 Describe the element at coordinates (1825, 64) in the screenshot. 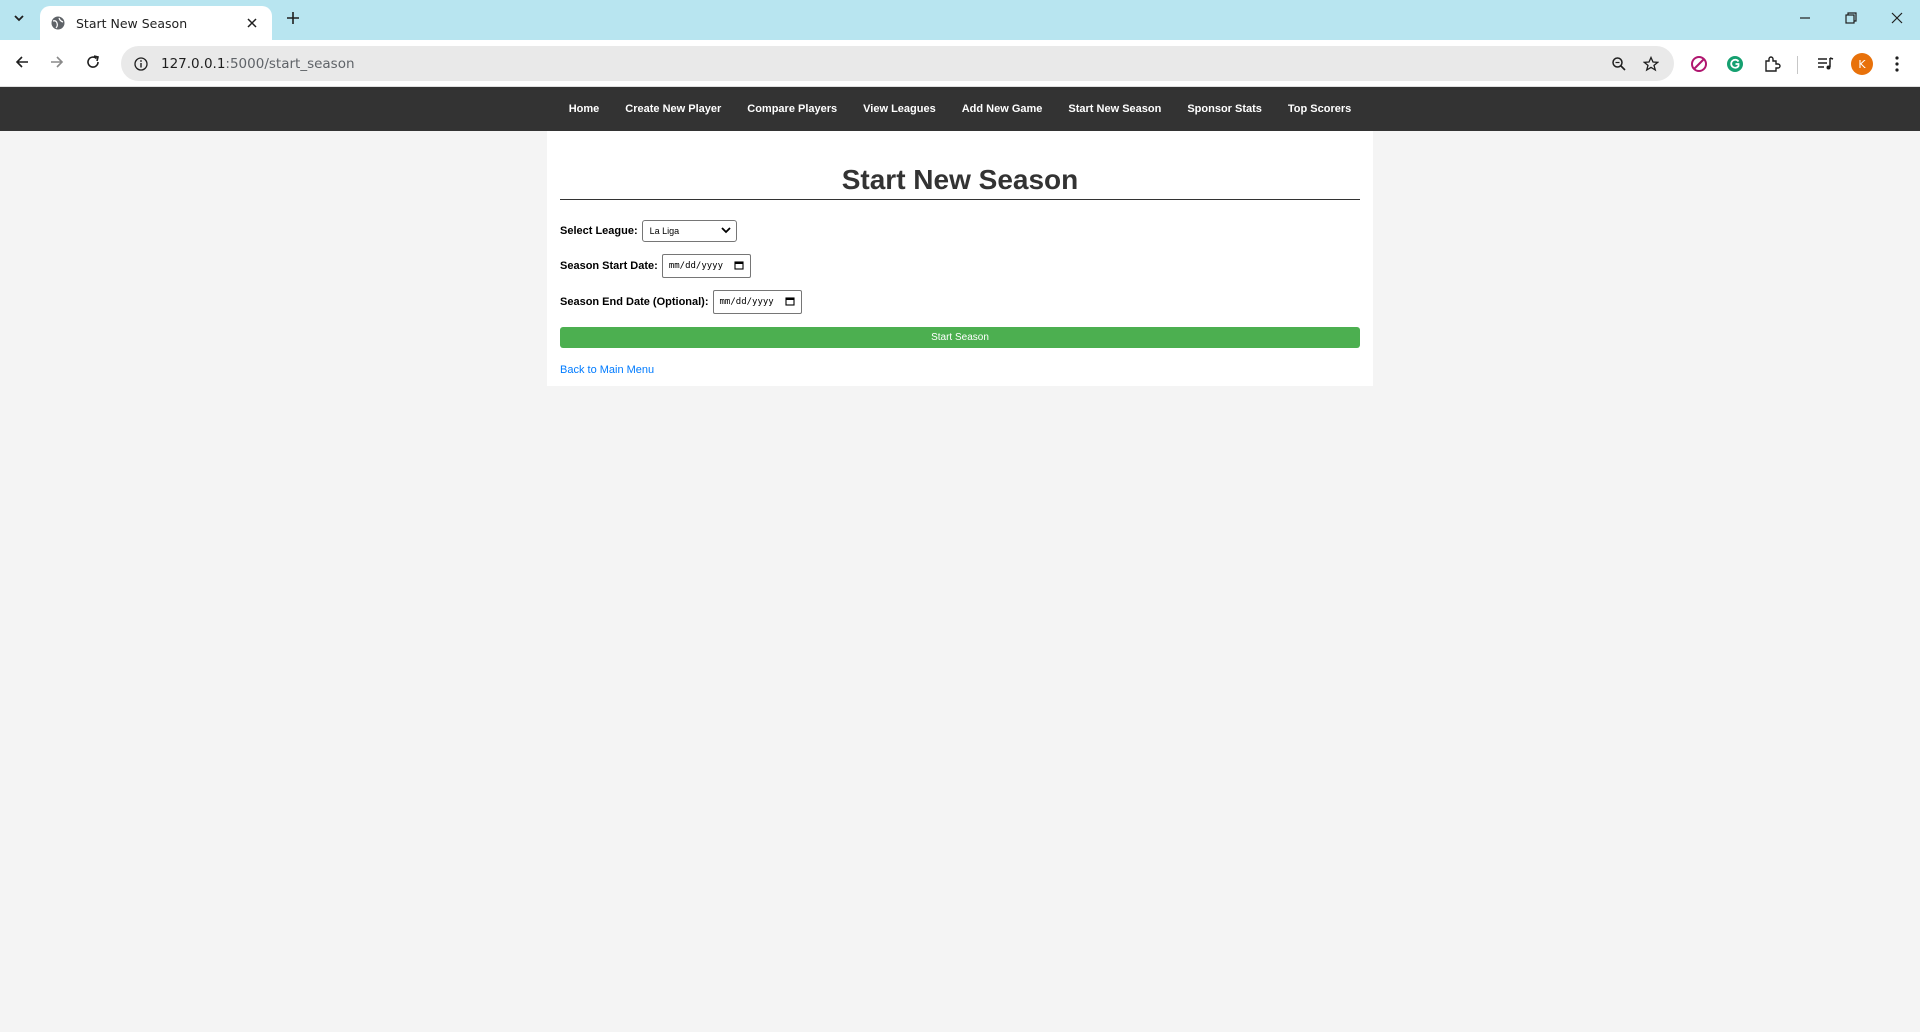

I see `media-controls-icon` at that location.